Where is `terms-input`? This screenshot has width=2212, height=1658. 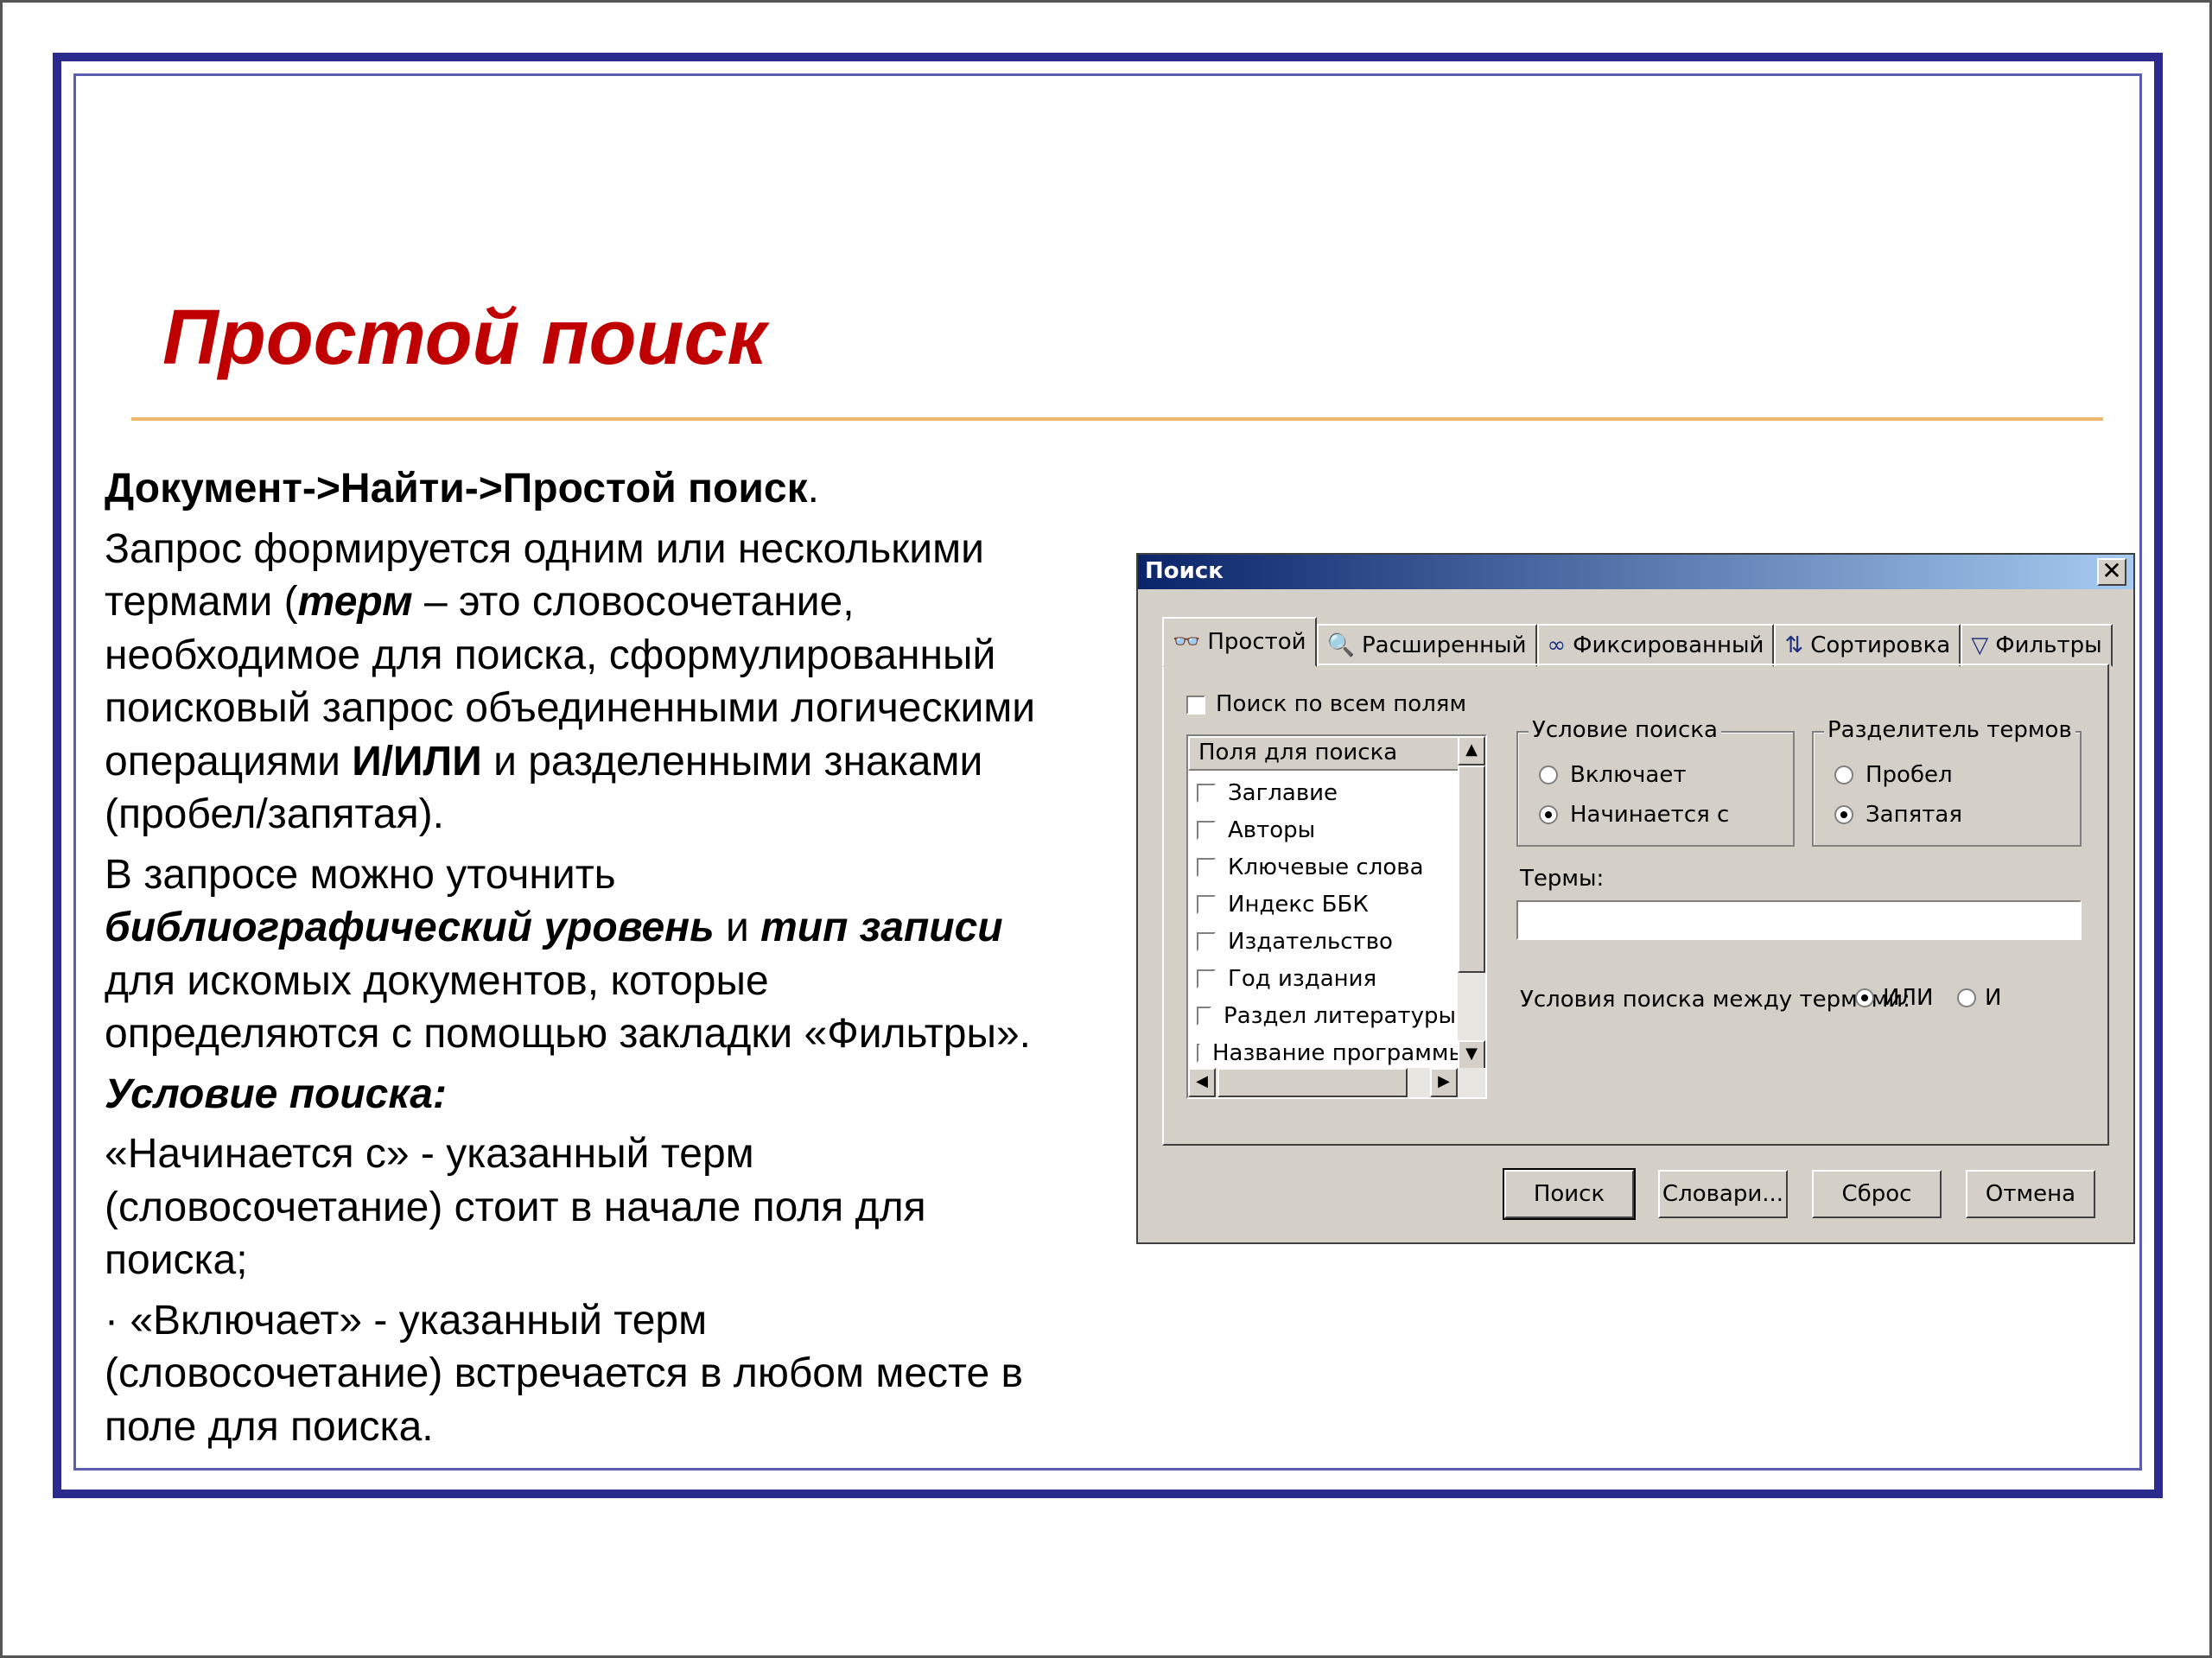 terms-input is located at coordinates (1799, 920).